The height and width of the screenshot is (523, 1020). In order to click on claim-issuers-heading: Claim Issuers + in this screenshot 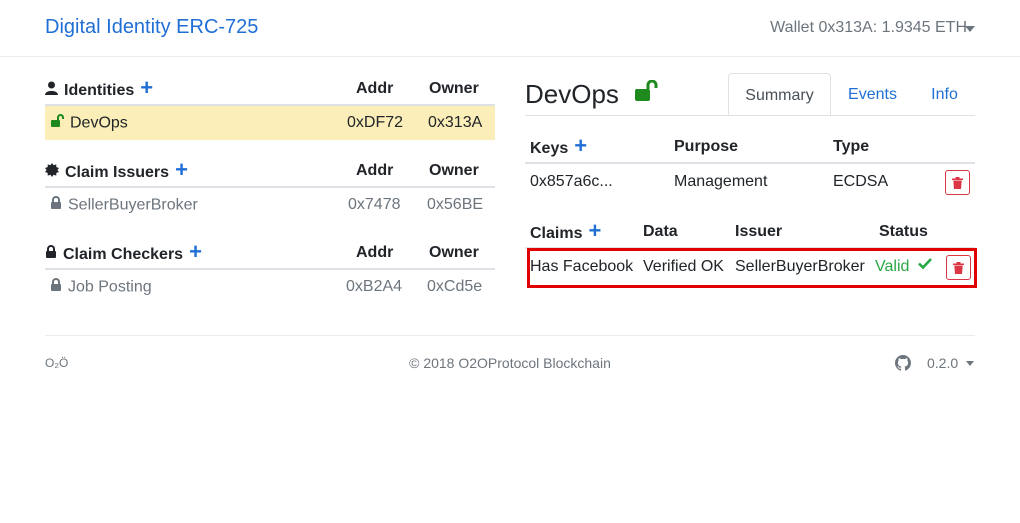, I will do `click(116, 170)`.